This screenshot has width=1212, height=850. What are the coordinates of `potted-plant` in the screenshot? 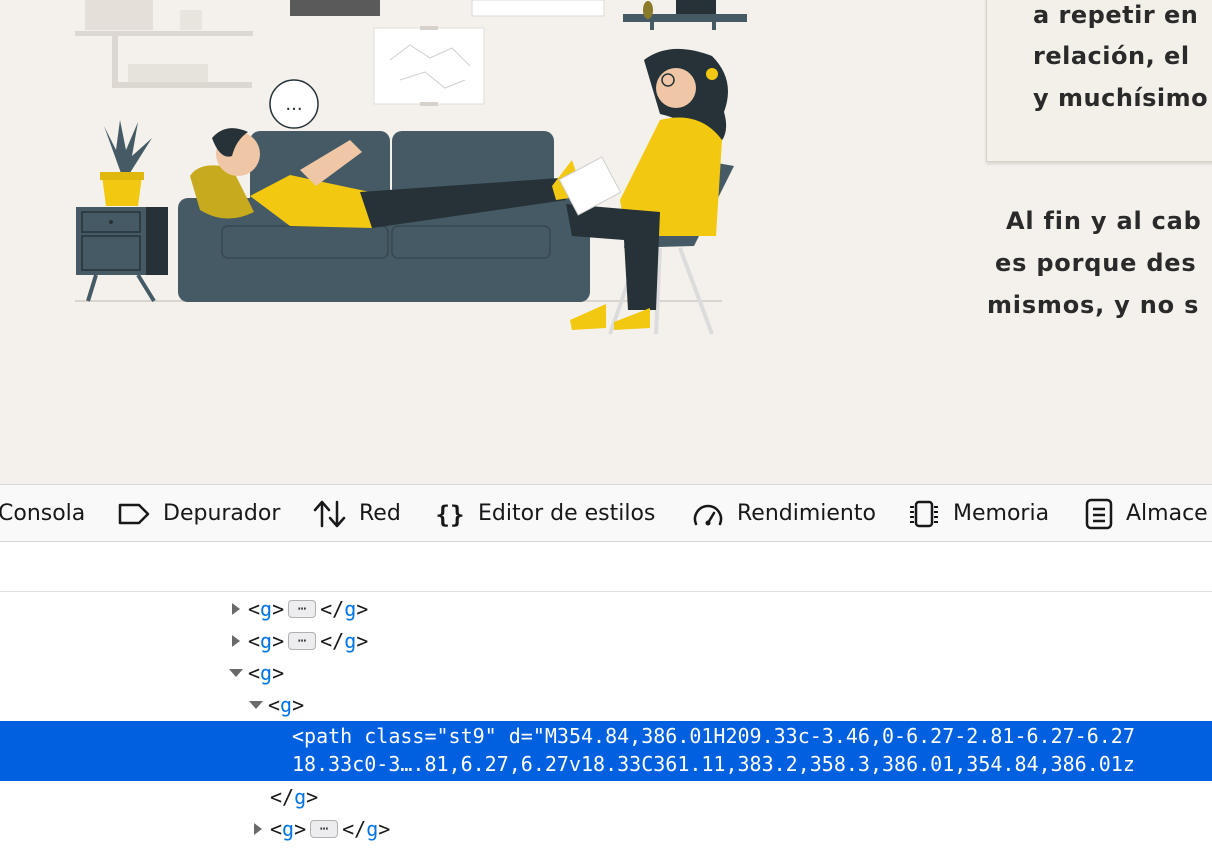 It's located at (126, 163).